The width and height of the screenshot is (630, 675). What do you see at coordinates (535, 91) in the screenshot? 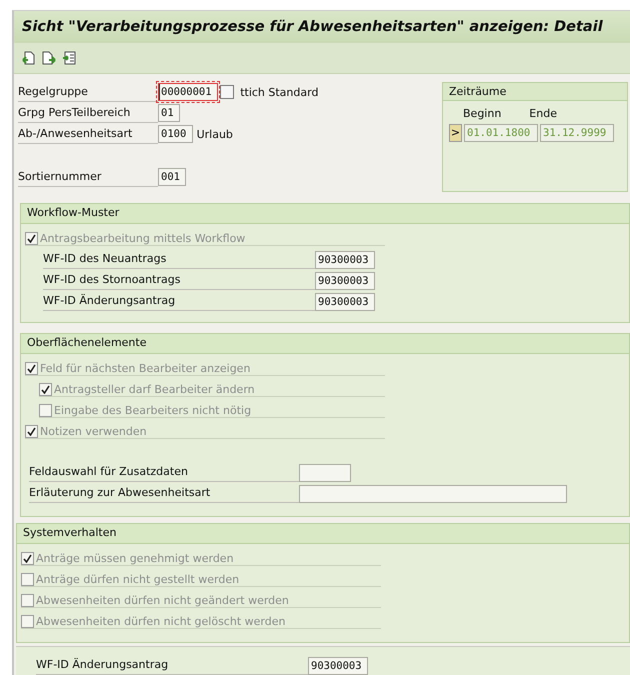
I see `panel-title: Zeiträume` at bounding box center [535, 91].